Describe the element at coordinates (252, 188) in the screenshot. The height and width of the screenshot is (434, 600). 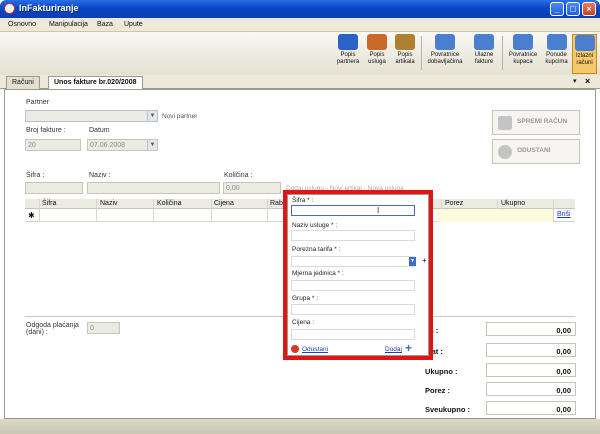
I see `kolicina-field: 0,00` at that location.